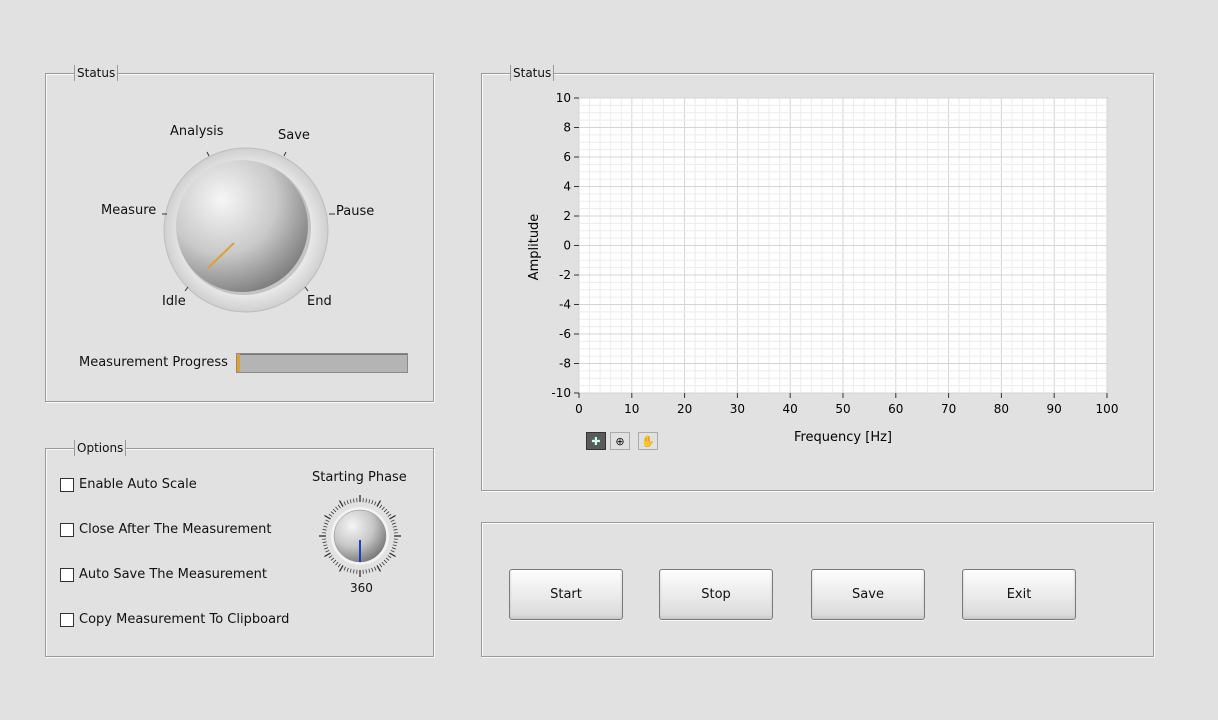  What do you see at coordinates (174, 301) in the screenshot?
I see `knob-label-idle: Idle` at bounding box center [174, 301].